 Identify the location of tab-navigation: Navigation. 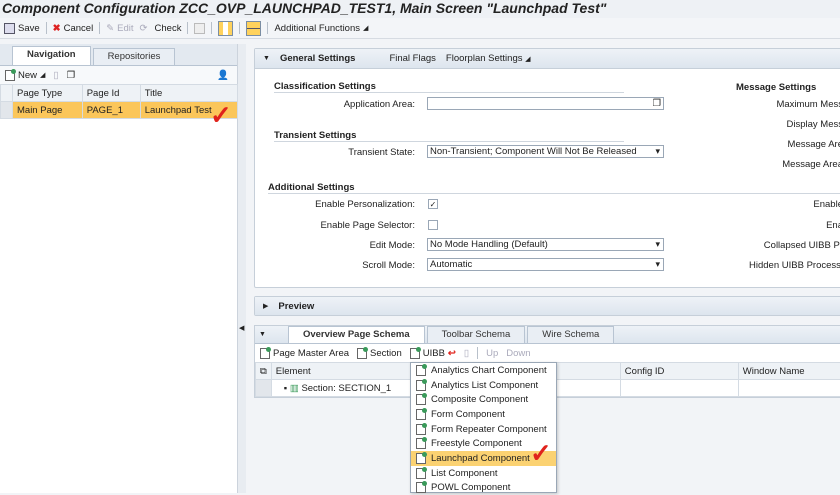
(51, 55).